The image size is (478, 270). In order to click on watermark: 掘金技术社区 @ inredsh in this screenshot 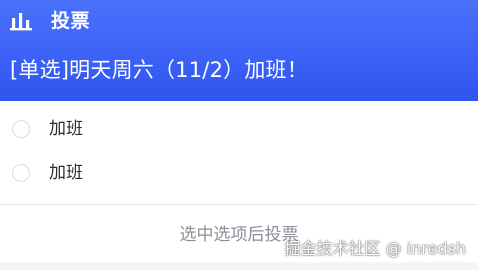, I will do `click(375, 248)`.